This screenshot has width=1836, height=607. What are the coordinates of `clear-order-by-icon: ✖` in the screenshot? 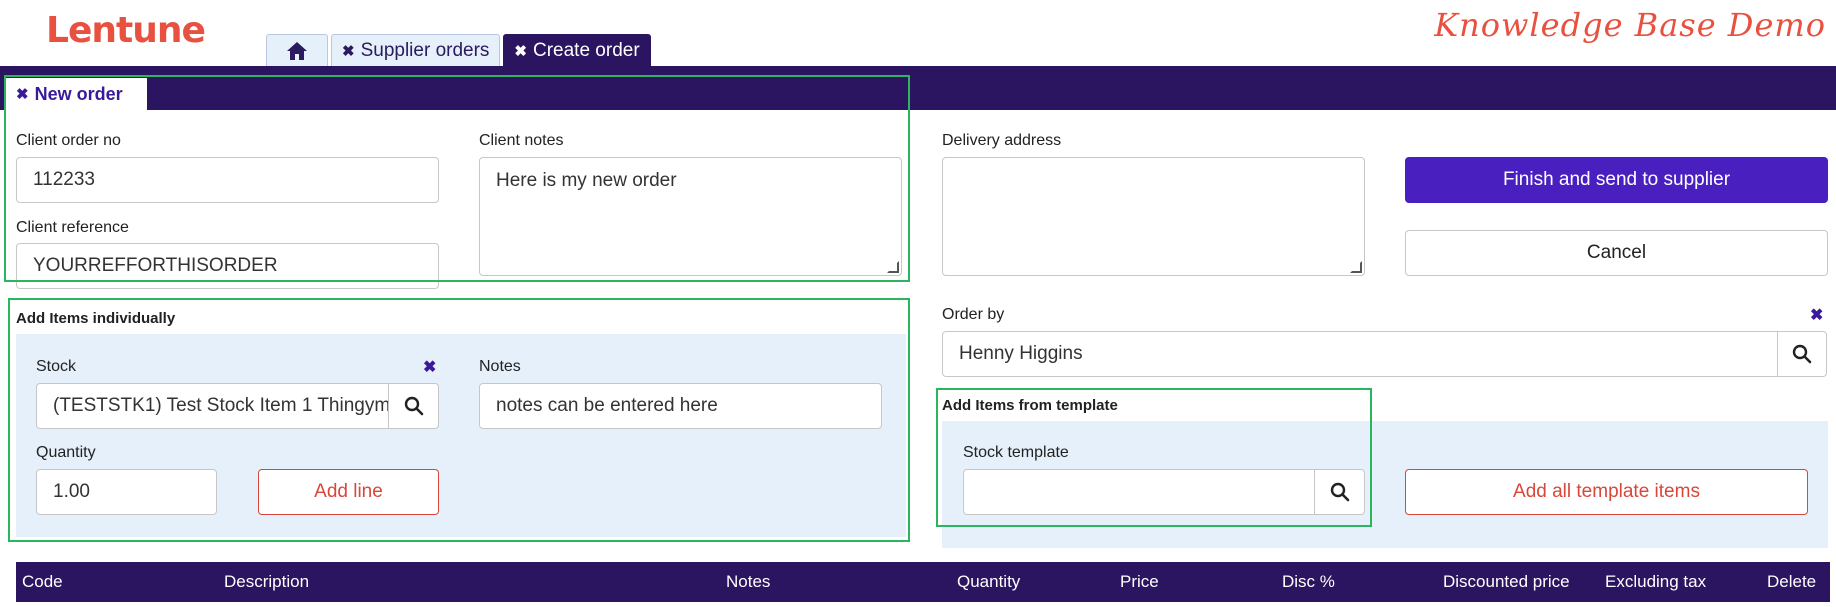 It's located at (1816, 315).